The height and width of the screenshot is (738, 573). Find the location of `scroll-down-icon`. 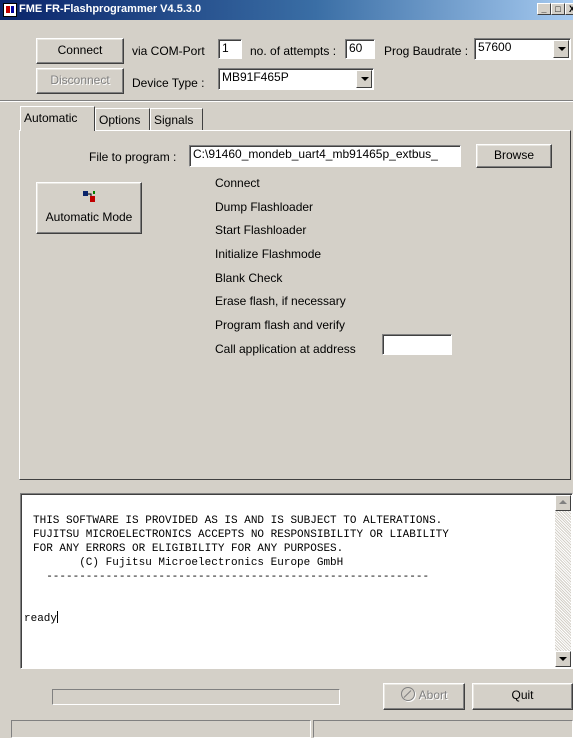

scroll-down-icon is located at coordinates (563, 659).